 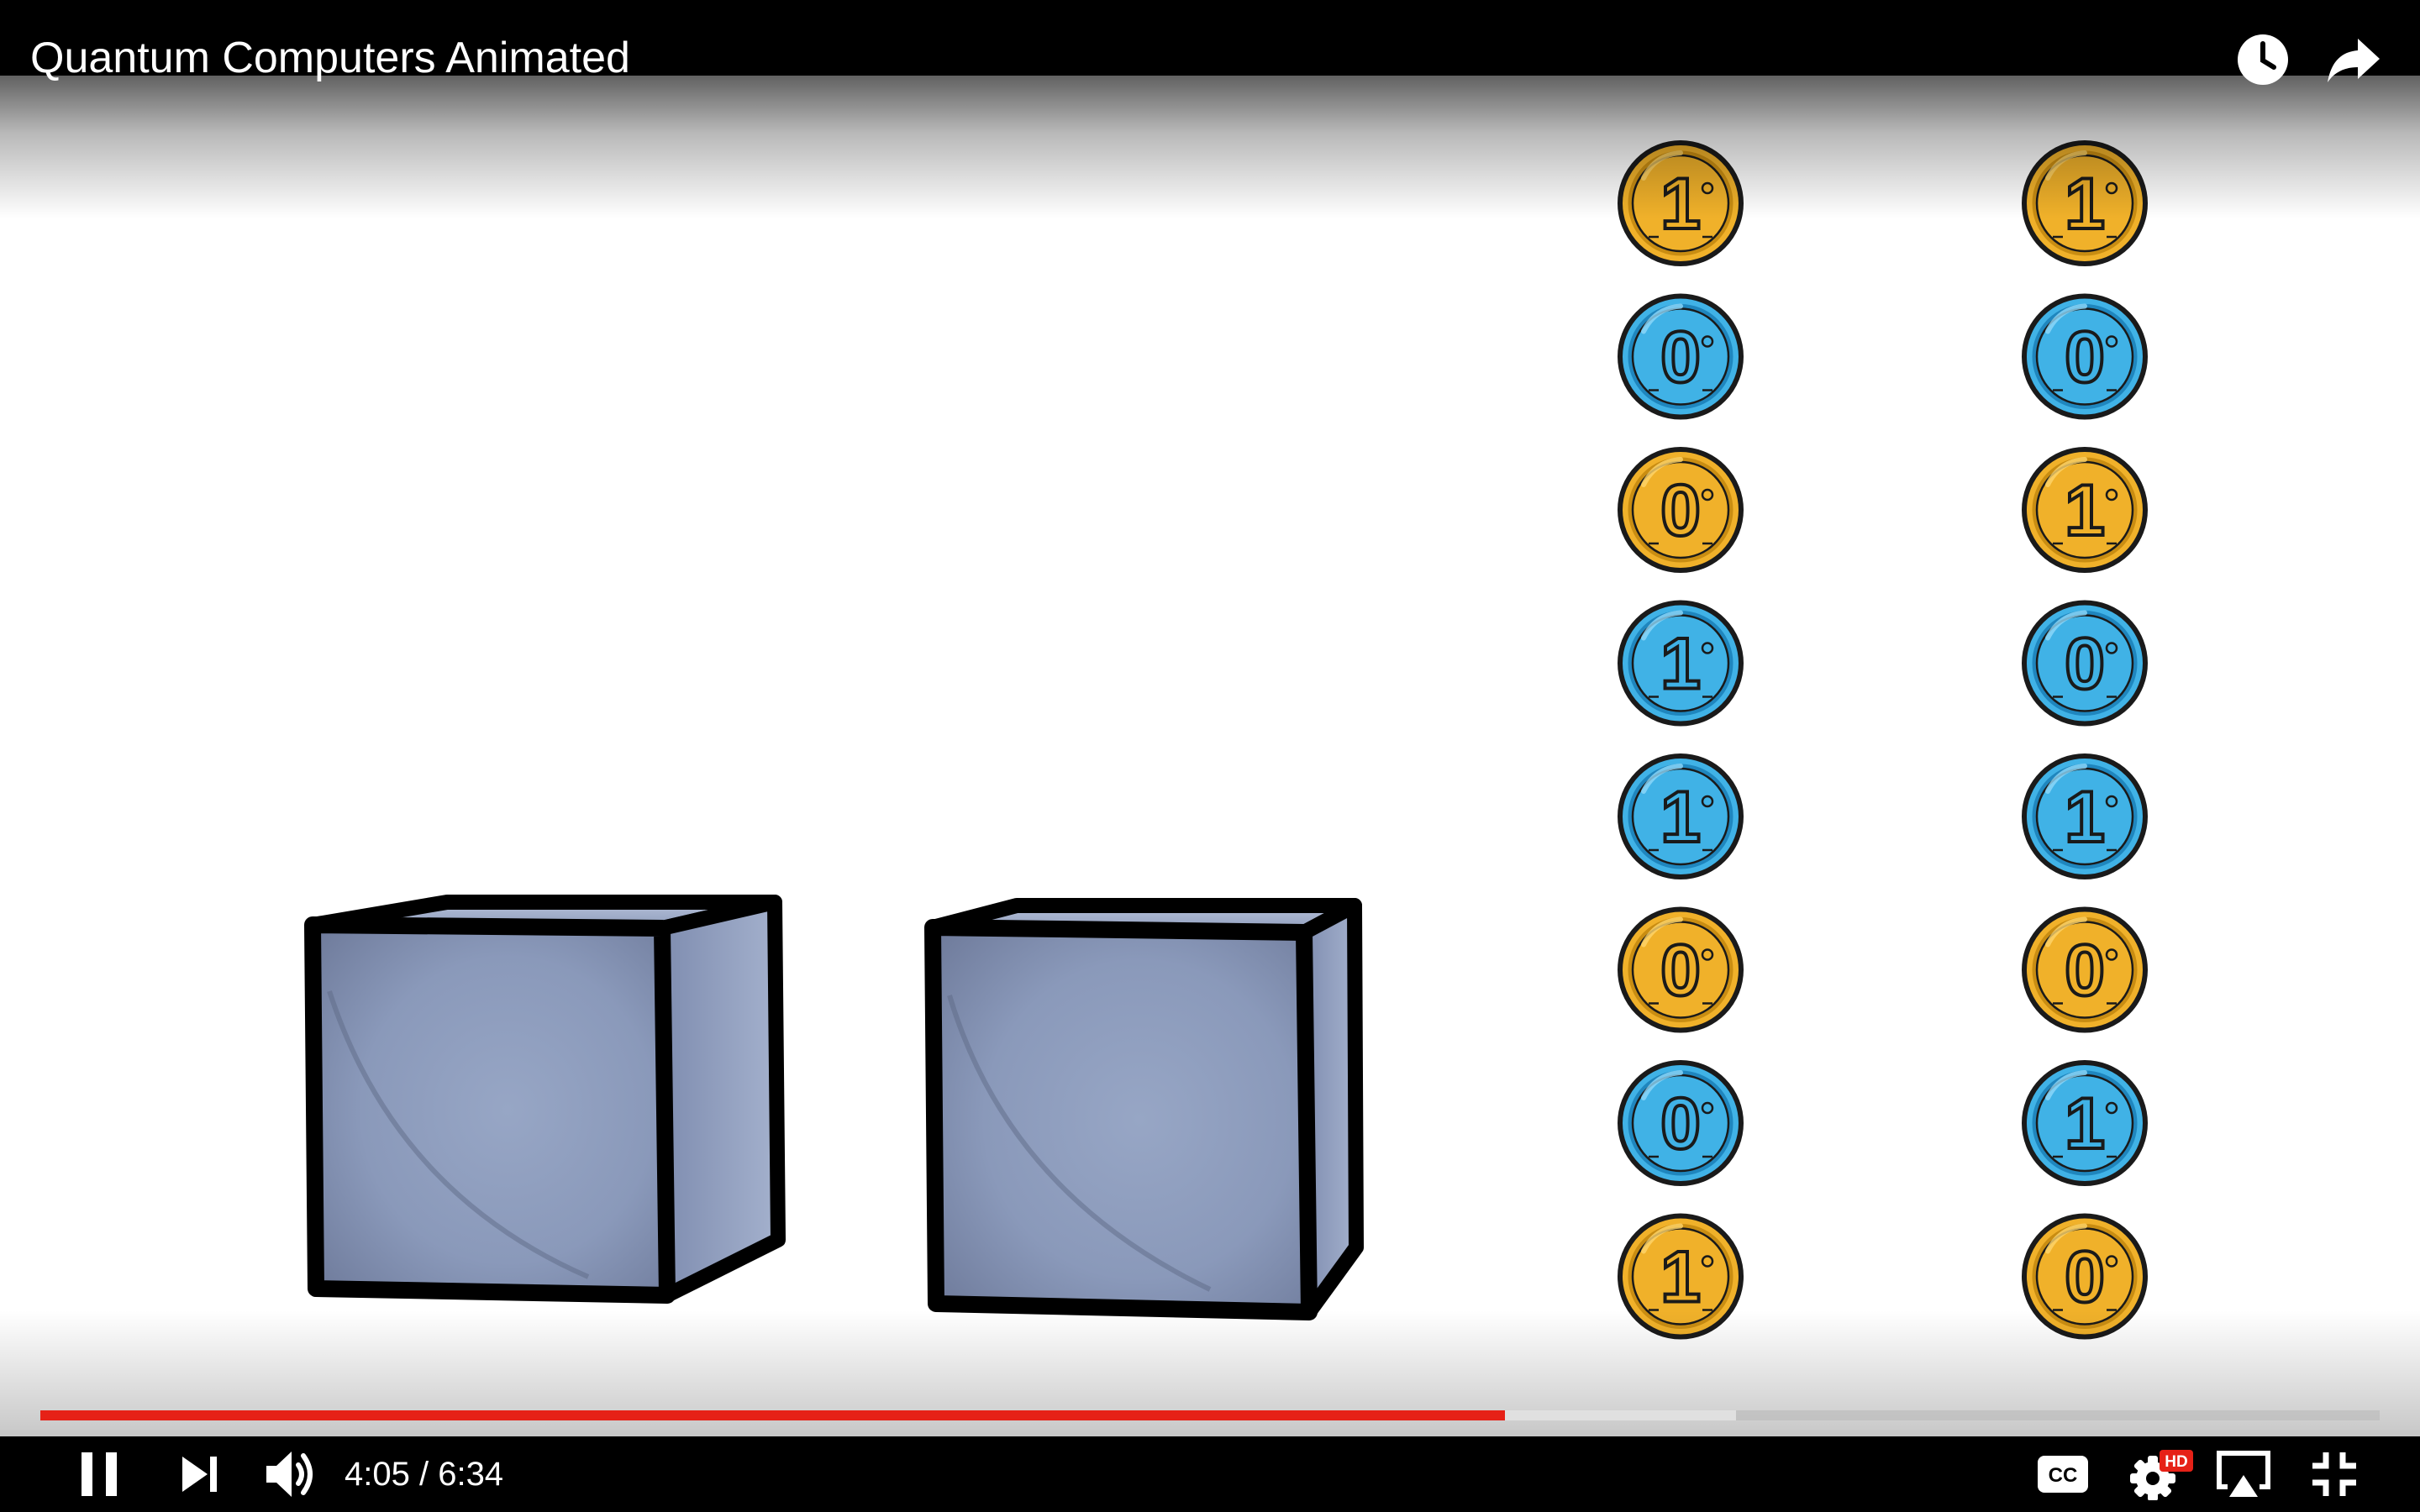 I want to click on duration: 6:34, so click(x=471, y=1474).